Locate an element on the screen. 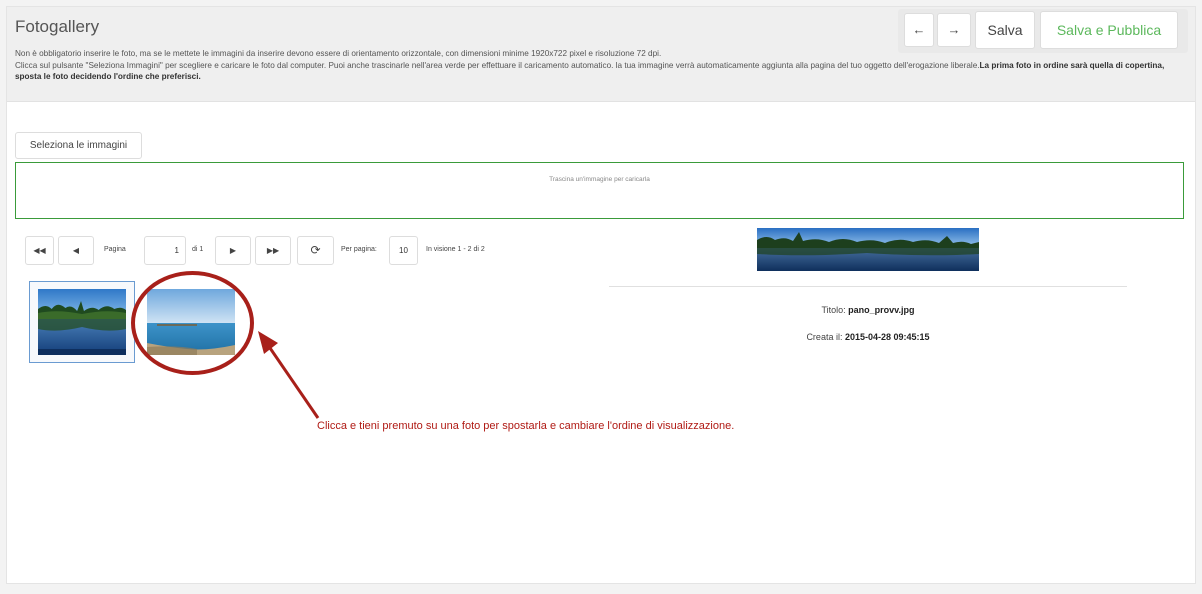 The height and width of the screenshot is (594, 1202). first-page-icon: ◀◀ is located at coordinates (39, 250).